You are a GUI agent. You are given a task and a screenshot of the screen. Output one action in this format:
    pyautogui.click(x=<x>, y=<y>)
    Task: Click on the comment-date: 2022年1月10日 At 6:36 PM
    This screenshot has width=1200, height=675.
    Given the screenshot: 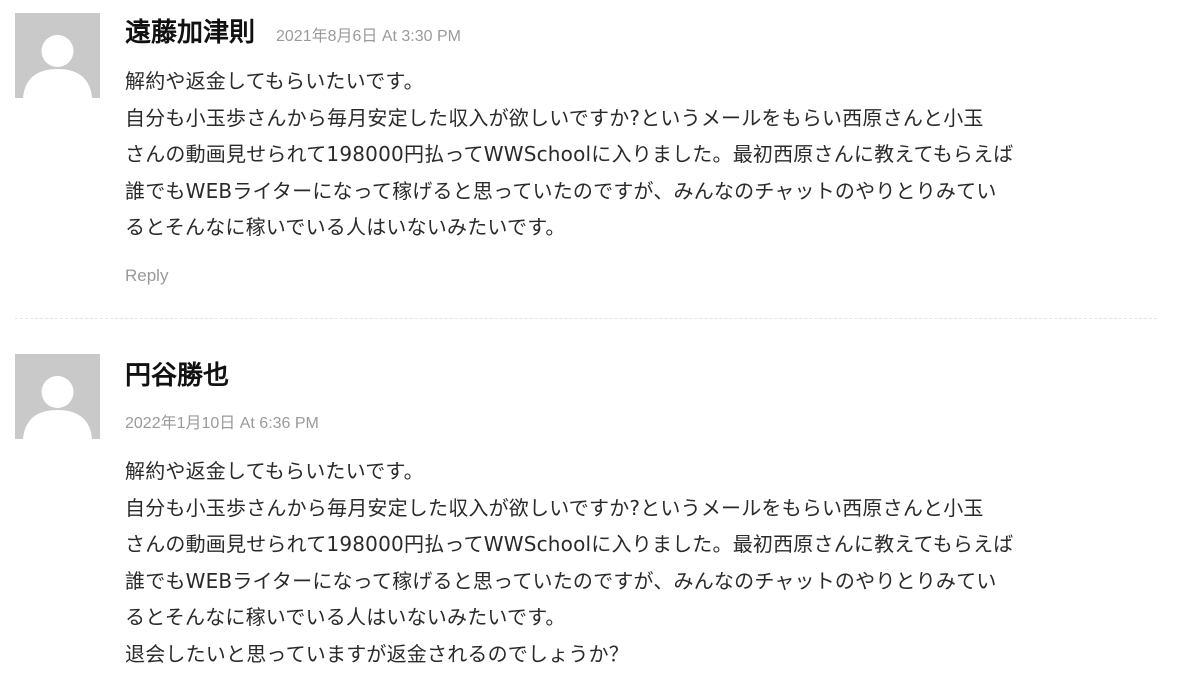 What is the action you would take?
    pyautogui.click(x=222, y=424)
    